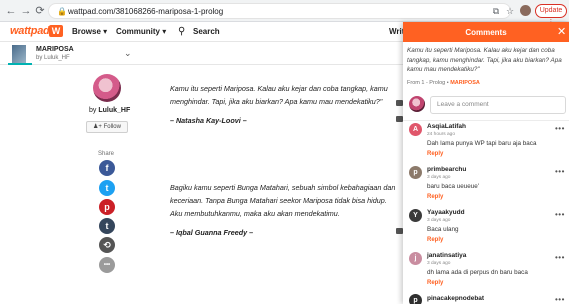 This screenshot has height=304, width=569. Describe the element at coordinates (496, 11) in the screenshot. I see `translate-icon: ⧉` at that location.